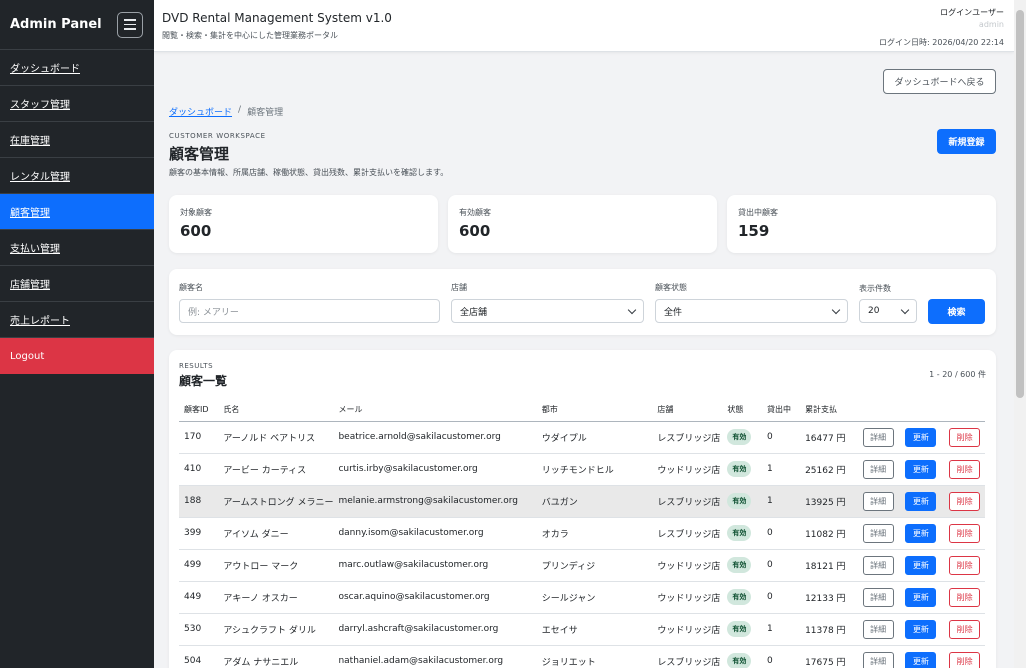 Image resolution: width=1026 pixels, height=668 pixels. Describe the element at coordinates (191, 287) in the screenshot. I see `name-filter-label: 顧客名` at that location.